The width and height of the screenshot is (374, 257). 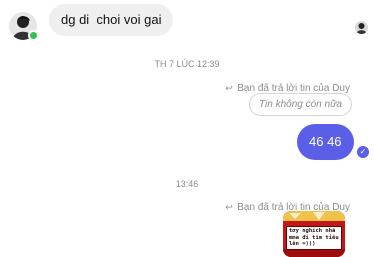 I want to click on timestamp: TH 7 LÚC 12:39, so click(x=187, y=64).